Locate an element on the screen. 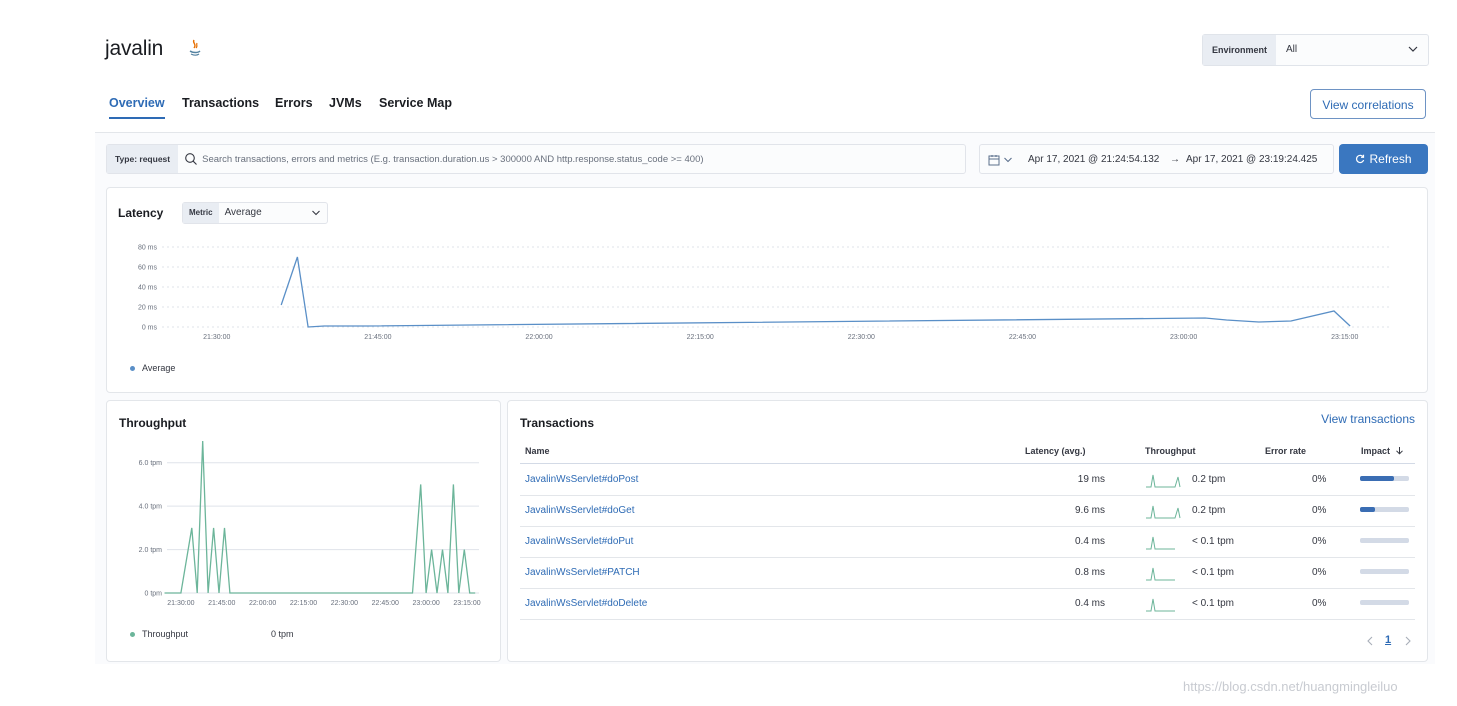  transaction-name: JavalinWsServlet#doPut is located at coordinates (579, 541).